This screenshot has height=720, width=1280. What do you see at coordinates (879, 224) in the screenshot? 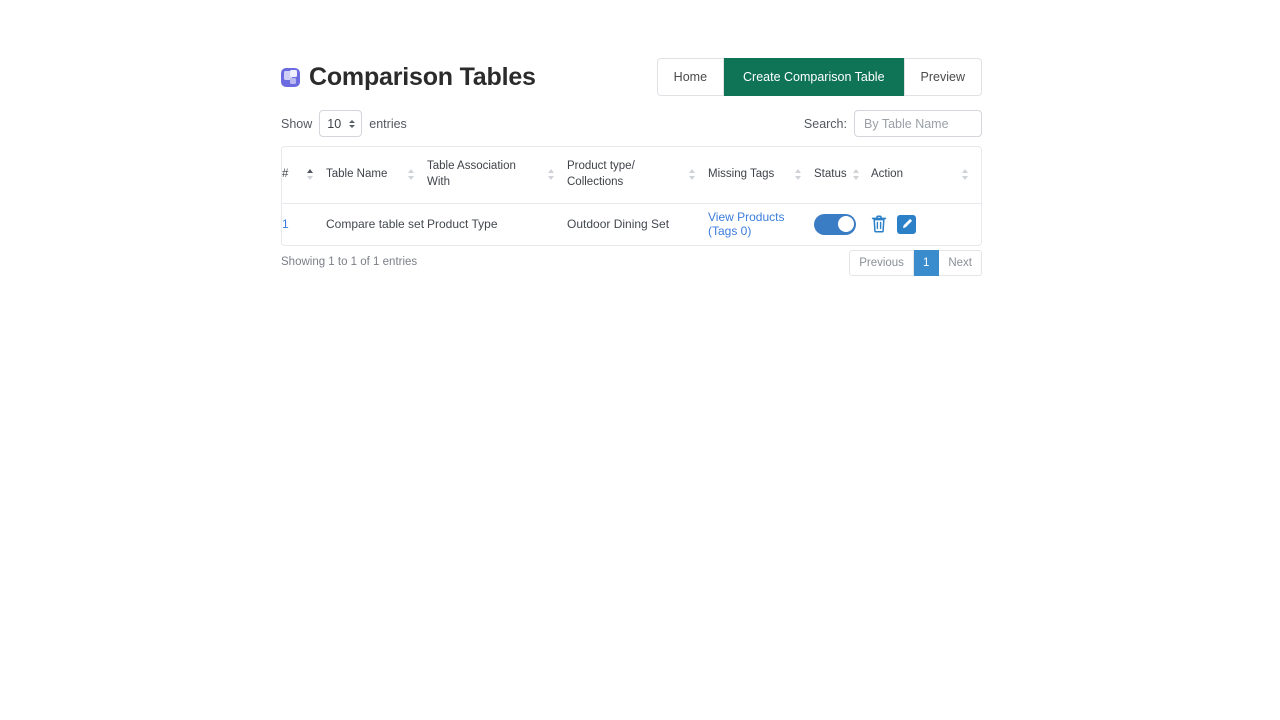
I see `delete-icon` at bounding box center [879, 224].